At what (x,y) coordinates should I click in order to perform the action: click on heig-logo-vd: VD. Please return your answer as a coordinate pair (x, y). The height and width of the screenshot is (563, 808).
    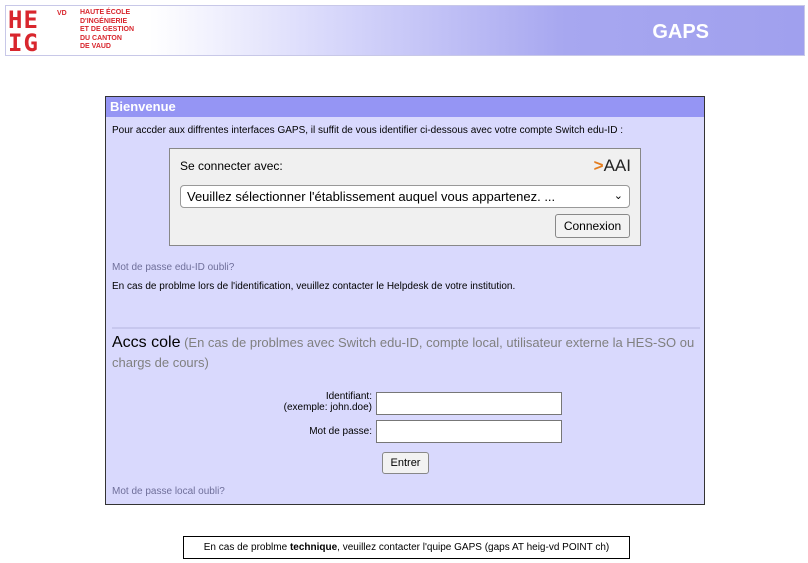
    Looking at the image, I should click on (62, 13).